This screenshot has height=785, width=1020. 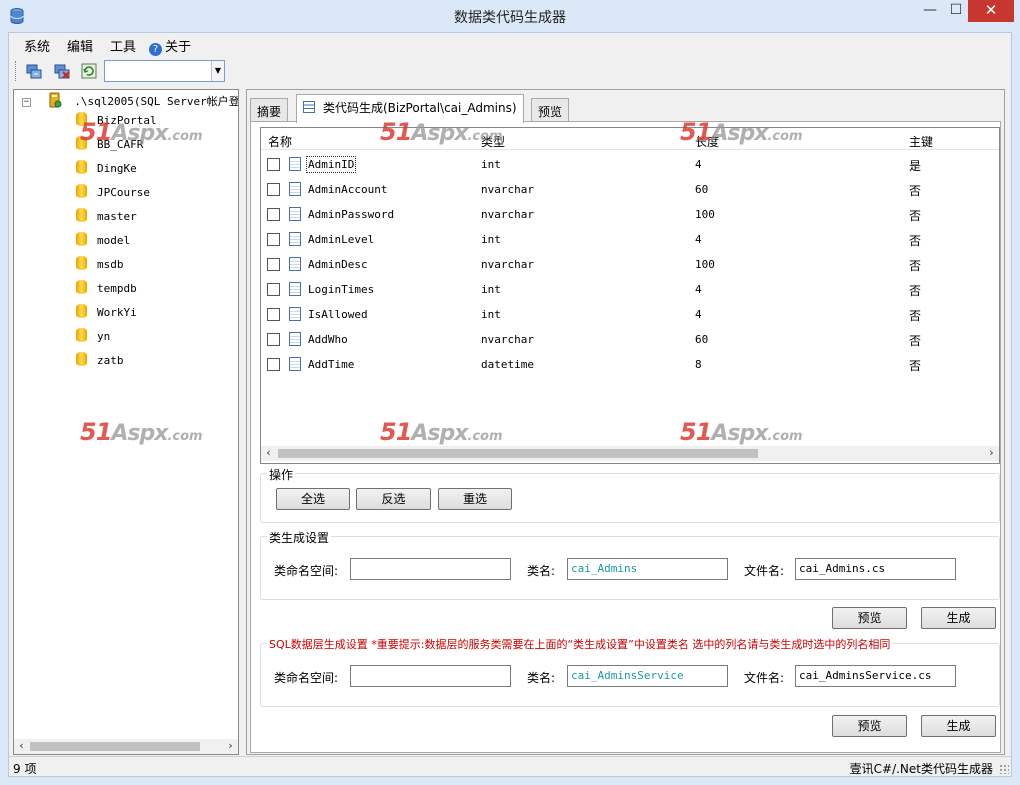 What do you see at coordinates (630, 364) in the screenshot?
I see `table-row: AddTime datetime 8 否` at bounding box center [630, 364].